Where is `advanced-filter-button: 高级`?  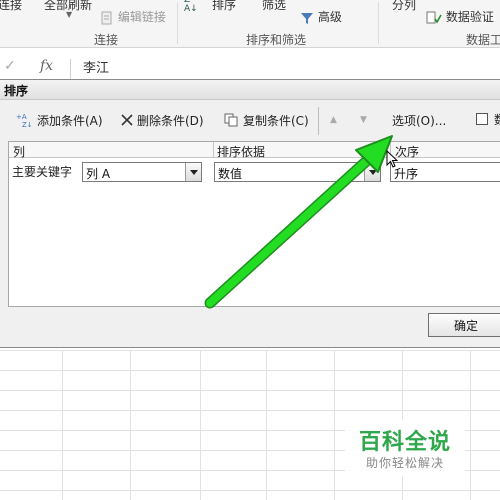 advanced-filter-button: 高级 is located at coordinates (321, 16).